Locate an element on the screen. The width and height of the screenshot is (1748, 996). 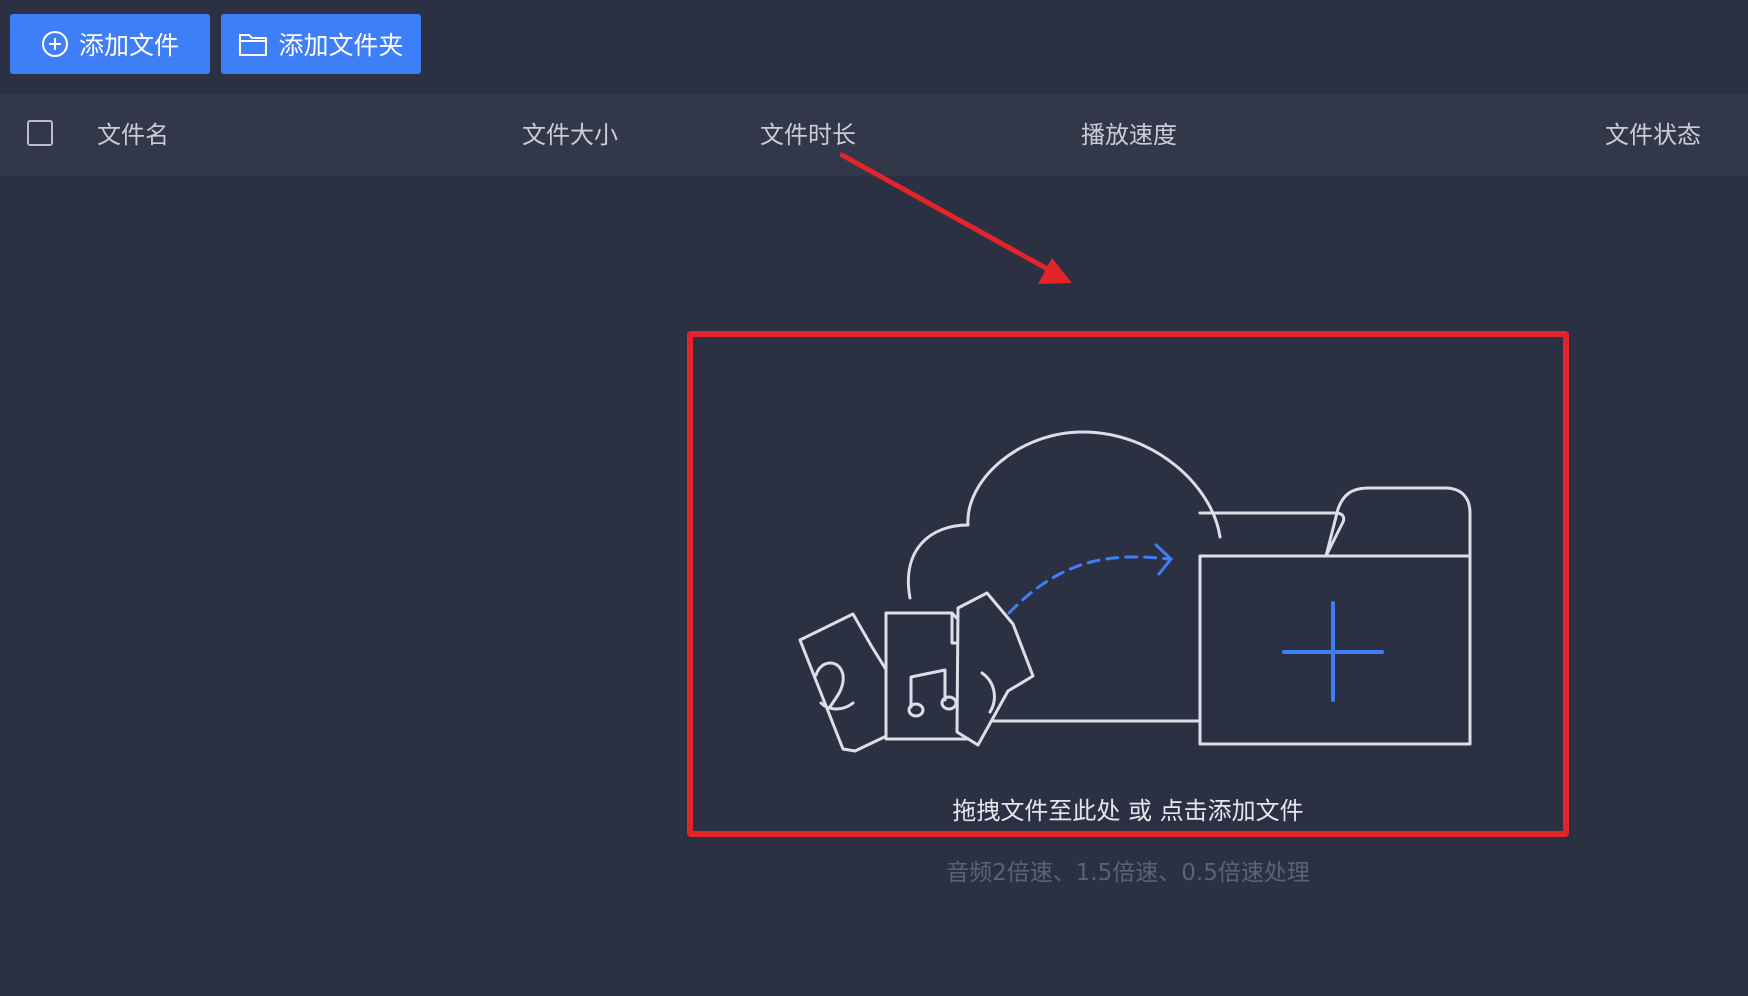
folder-icon is located at coordinates (253, 45).